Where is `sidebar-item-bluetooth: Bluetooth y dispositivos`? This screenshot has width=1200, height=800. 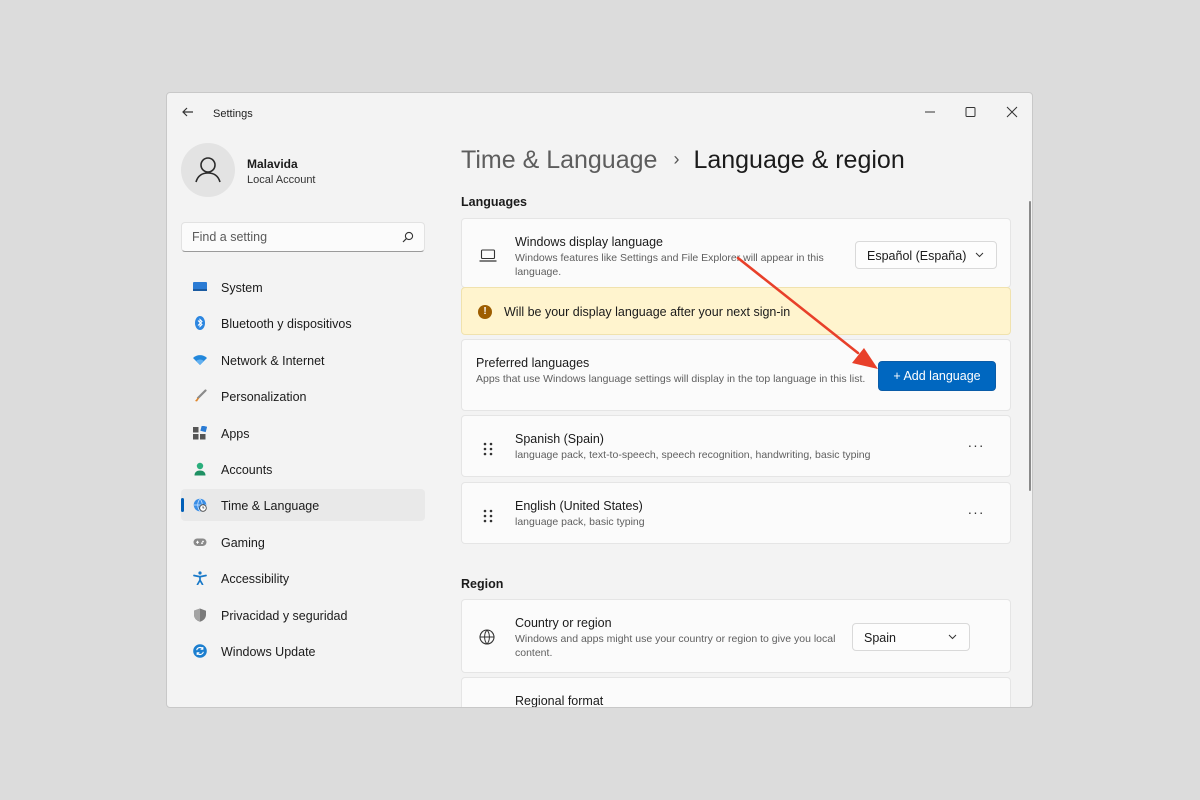 sidebar-item-bluetooth: Bluetooth y dispositivos is located at coordinates (303, 323).